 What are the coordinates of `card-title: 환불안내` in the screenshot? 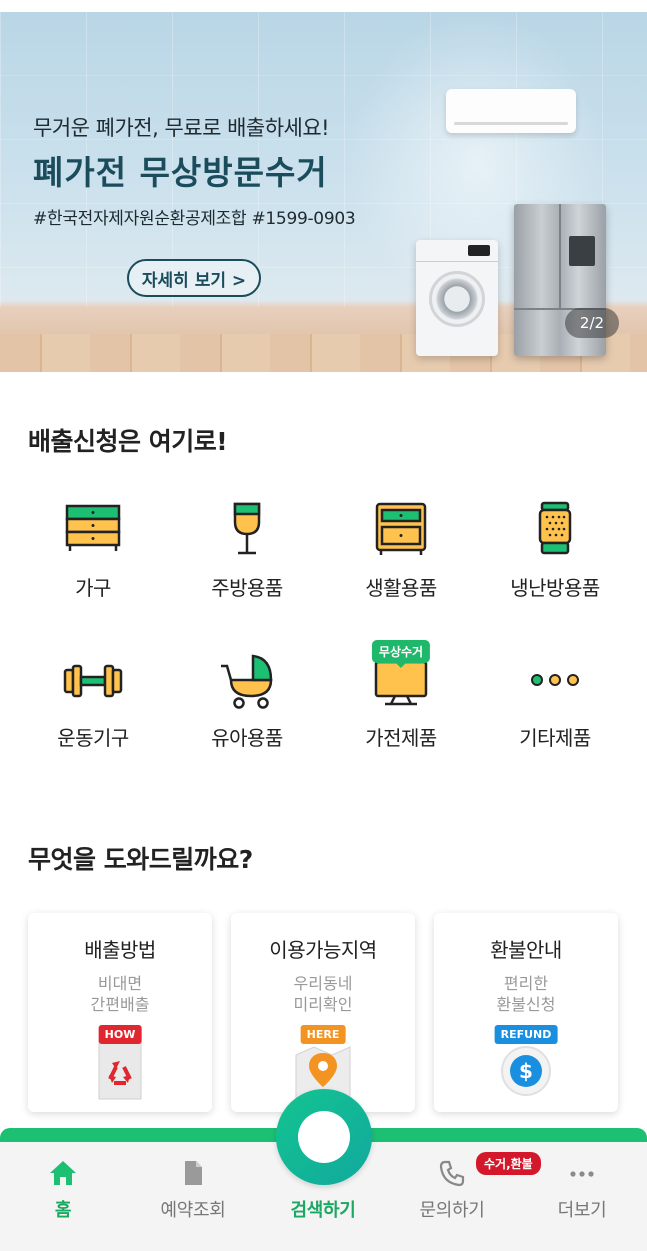 It's located at (526, 950).